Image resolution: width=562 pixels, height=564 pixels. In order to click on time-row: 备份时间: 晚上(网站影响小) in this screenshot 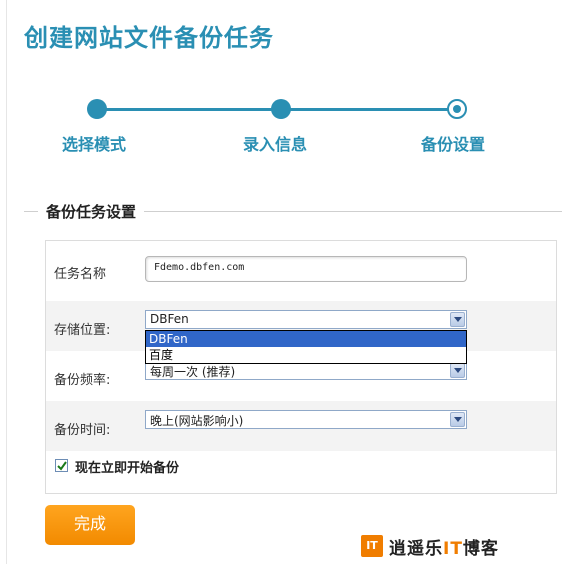, I will do `click(301, 426)`.